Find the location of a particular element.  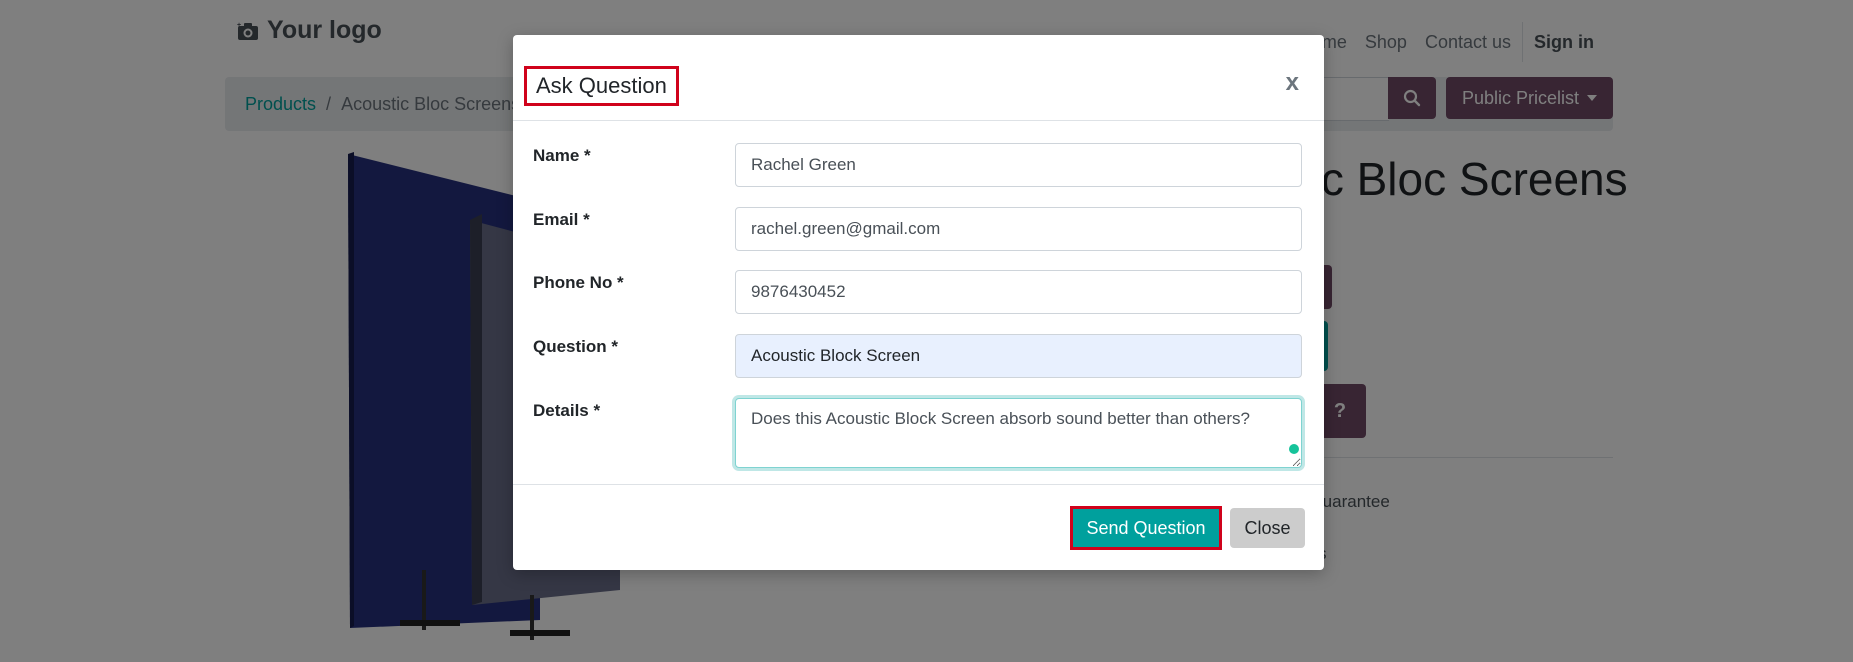

phone-row: Phone No * is located at coordinates (918, 289).